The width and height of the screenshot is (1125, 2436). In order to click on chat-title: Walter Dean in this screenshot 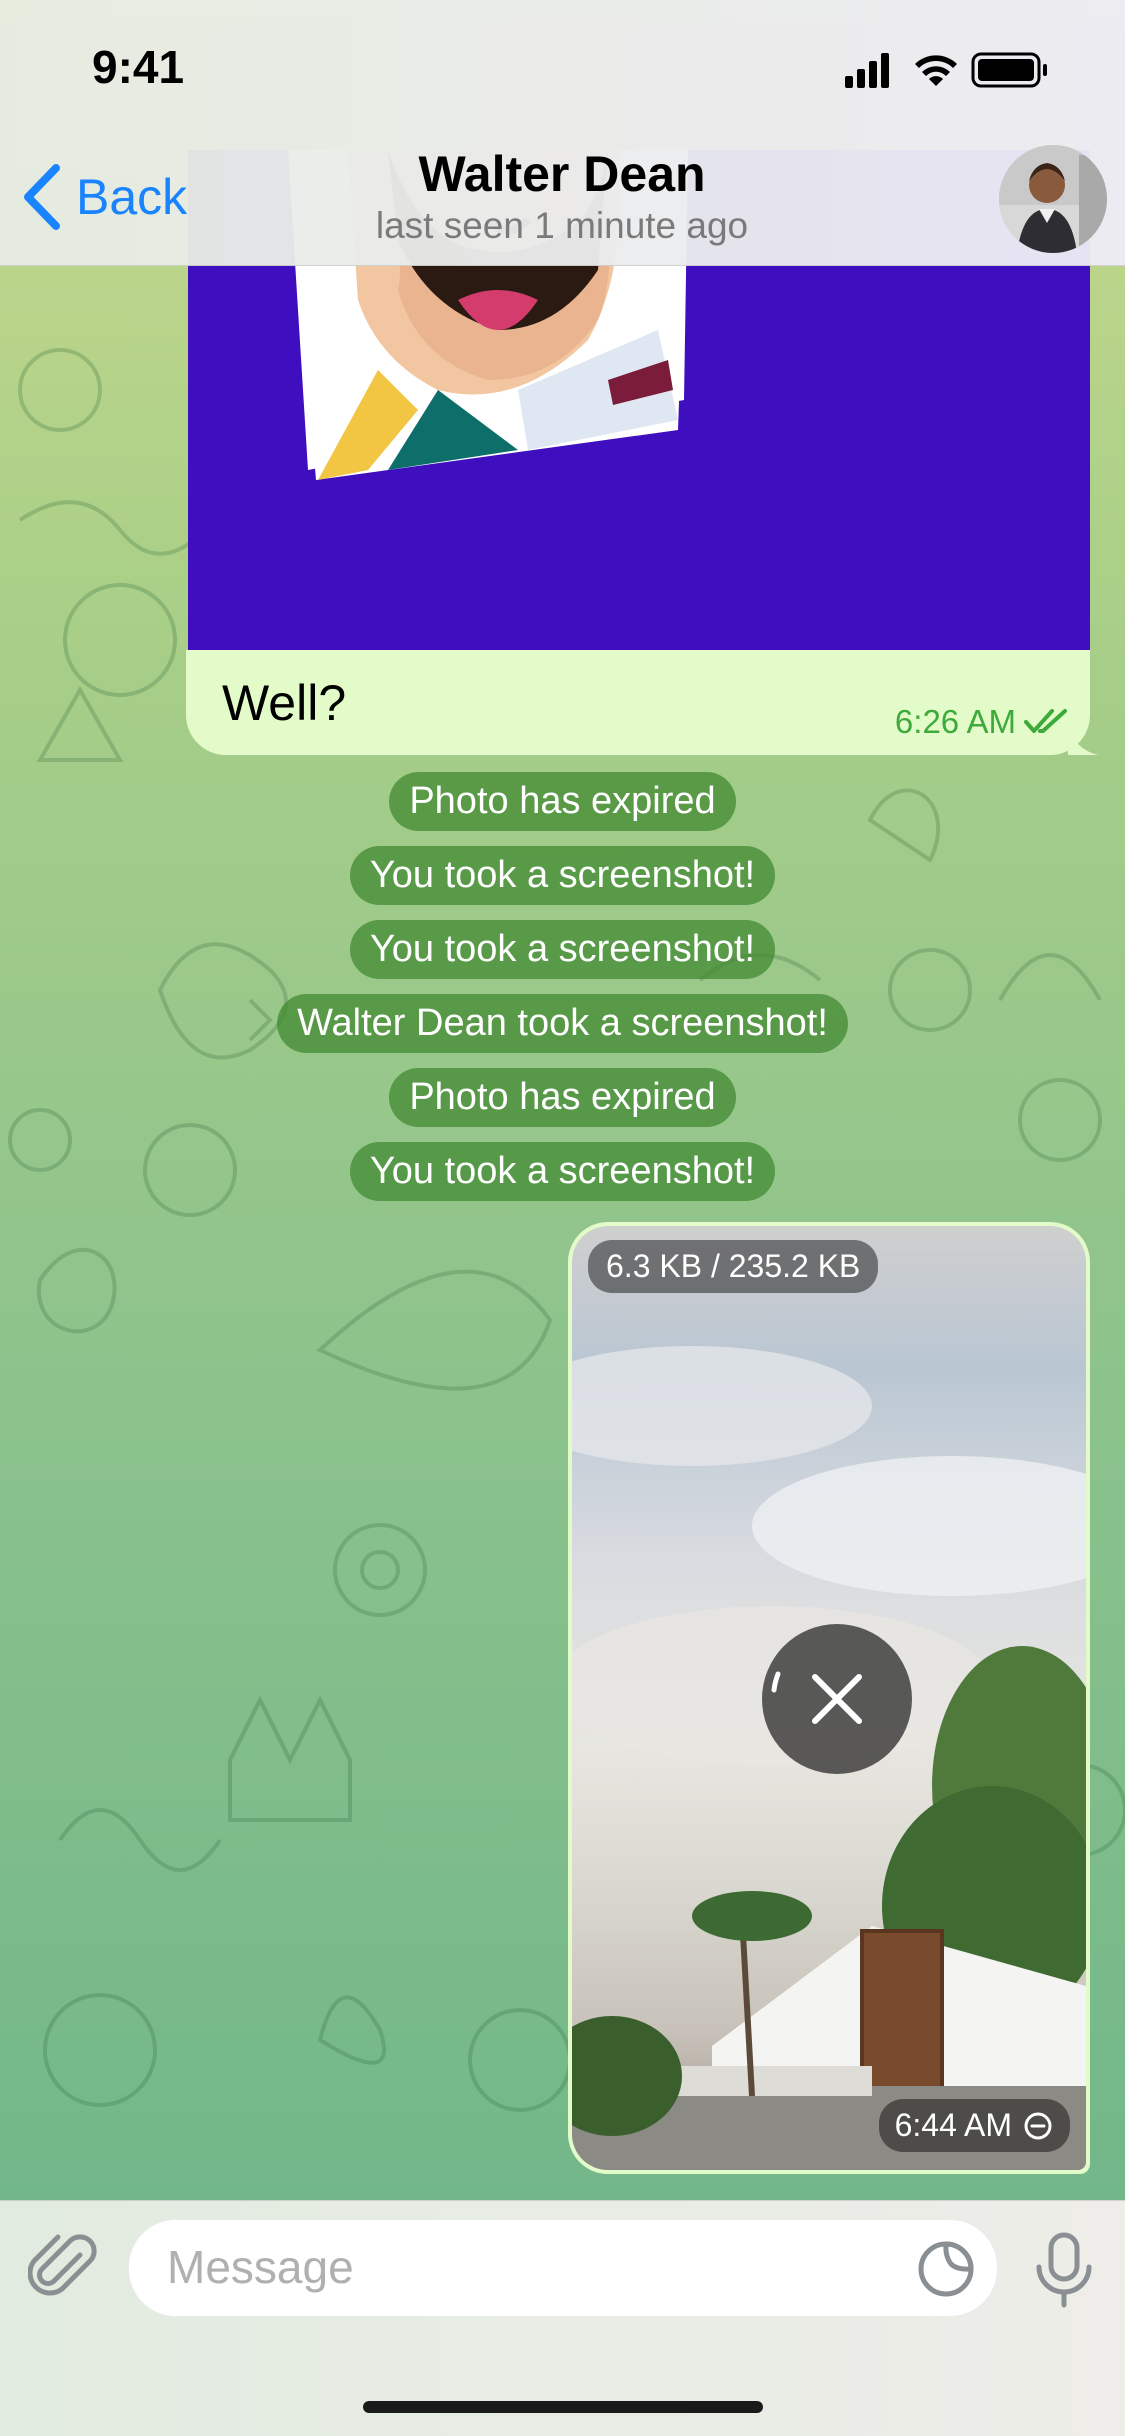, I will do `click(562, 174)`.